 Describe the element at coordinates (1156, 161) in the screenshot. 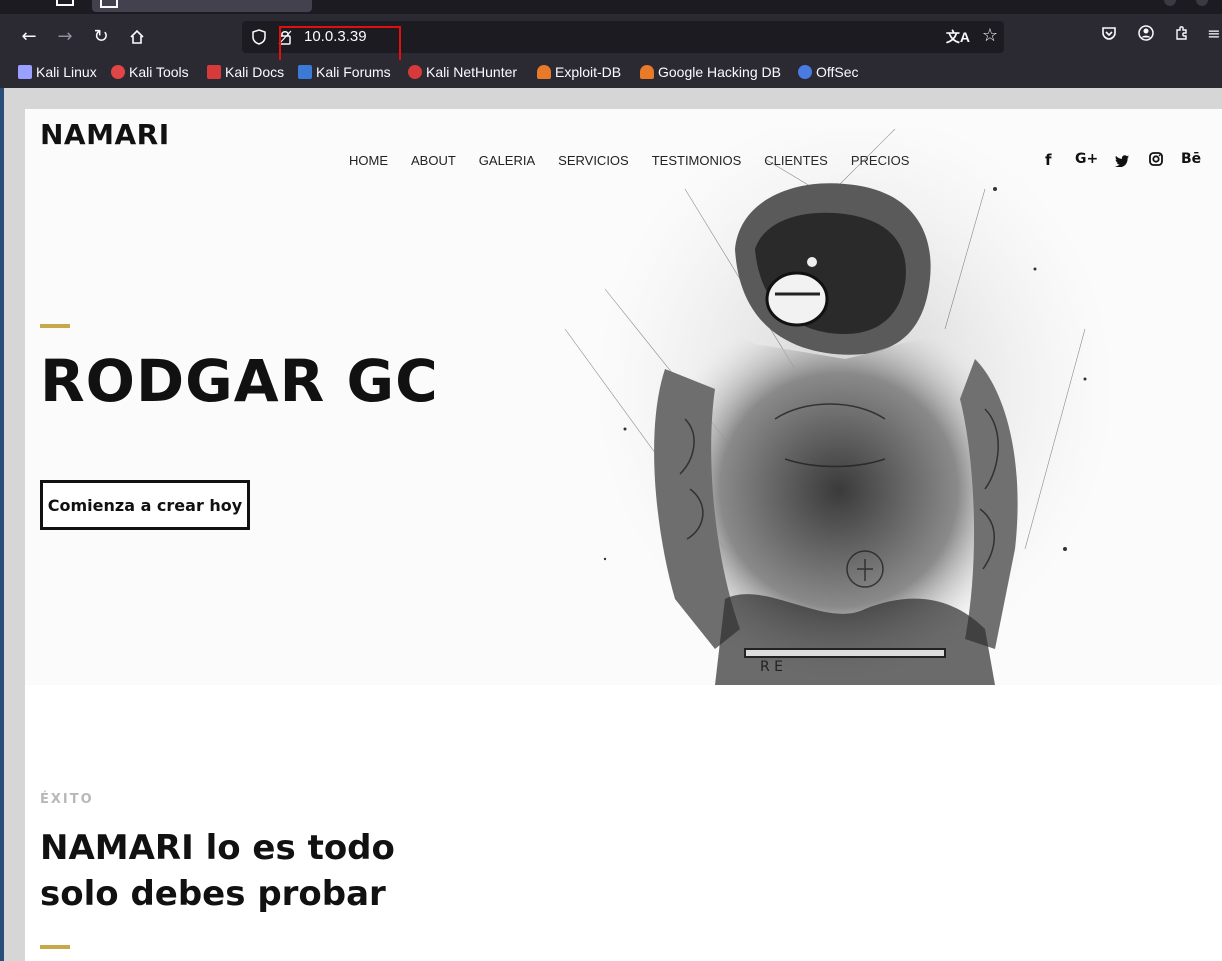

I see `instagram-icon` at that location.